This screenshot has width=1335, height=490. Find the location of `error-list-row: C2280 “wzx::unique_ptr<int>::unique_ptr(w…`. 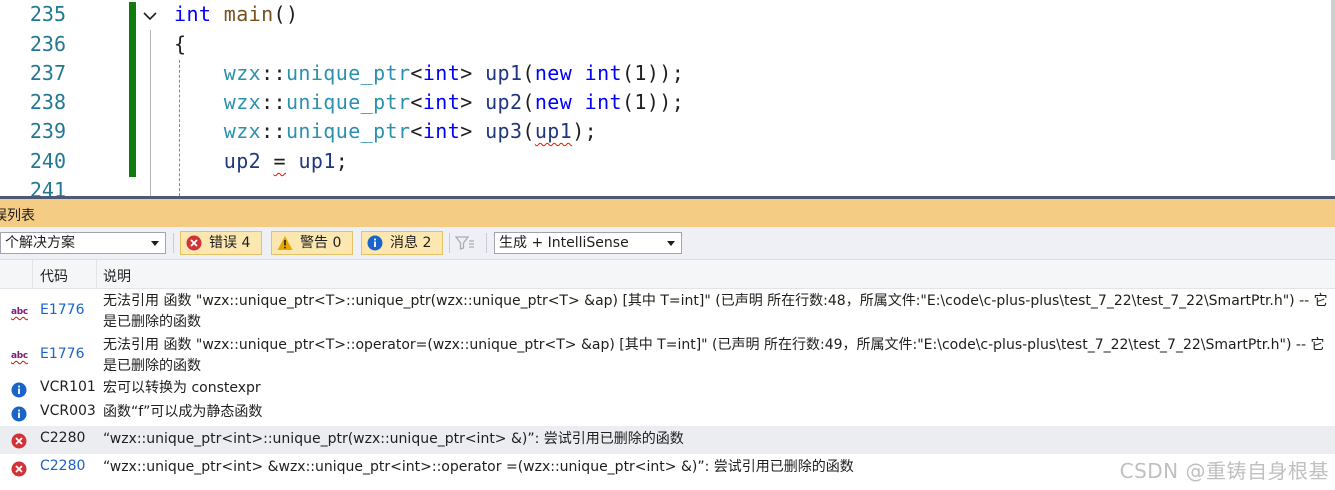

error-list-row: C2280 “wzx::unique_ptr<int>::unique_ptr(w… is located at coordinates (667, 440).